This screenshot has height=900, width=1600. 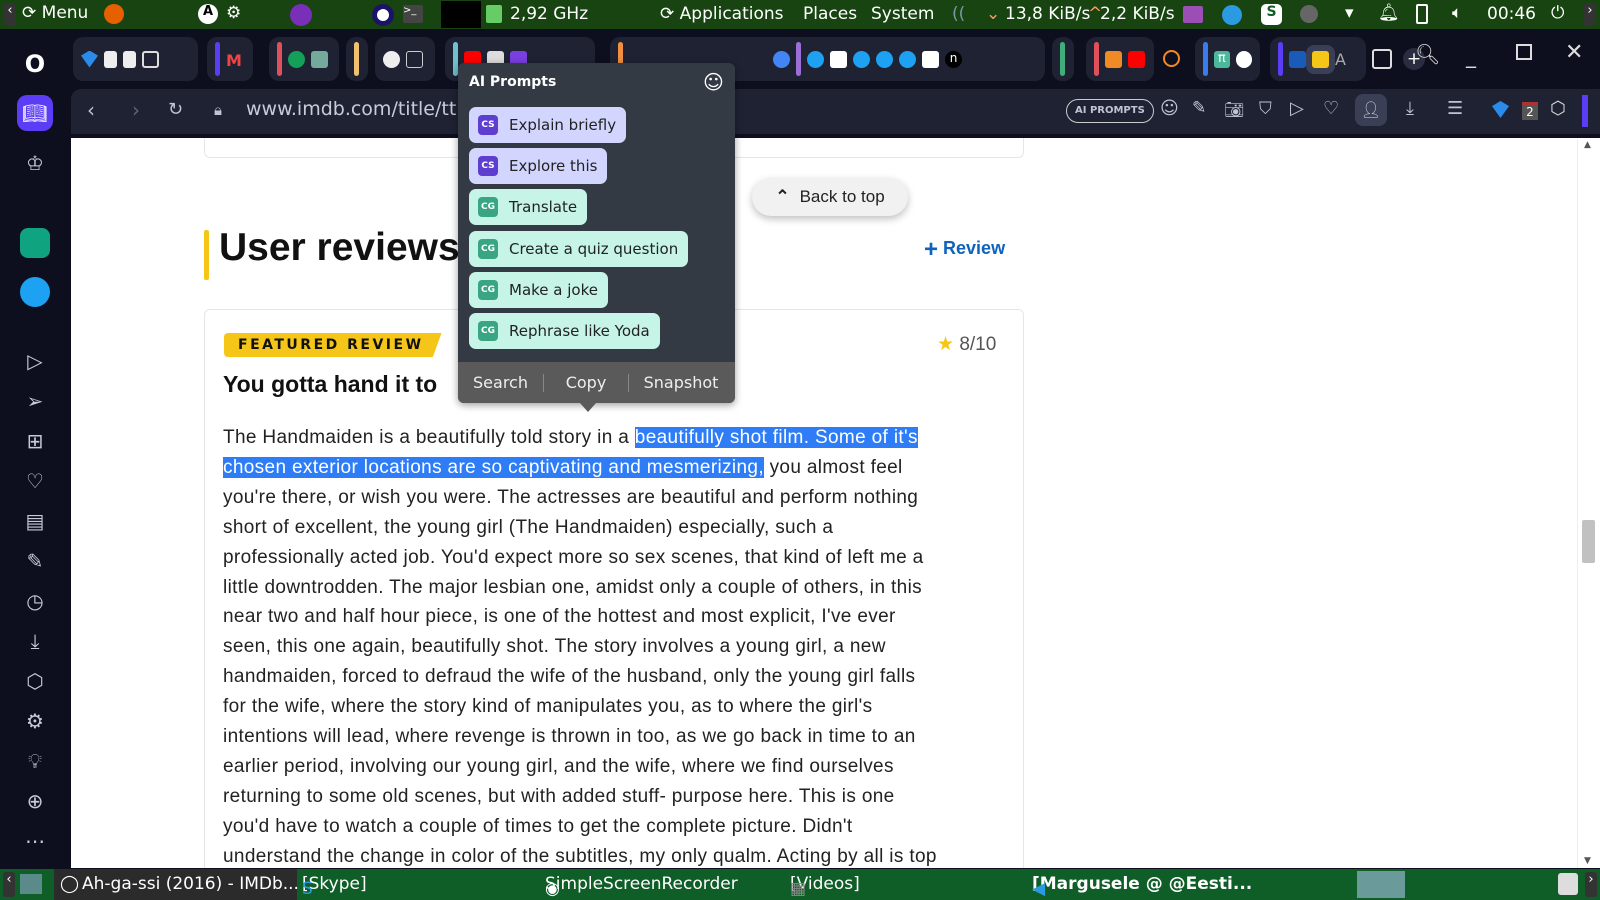 I want to click on gears-icon: ⚙, so click(x=233, y=13).